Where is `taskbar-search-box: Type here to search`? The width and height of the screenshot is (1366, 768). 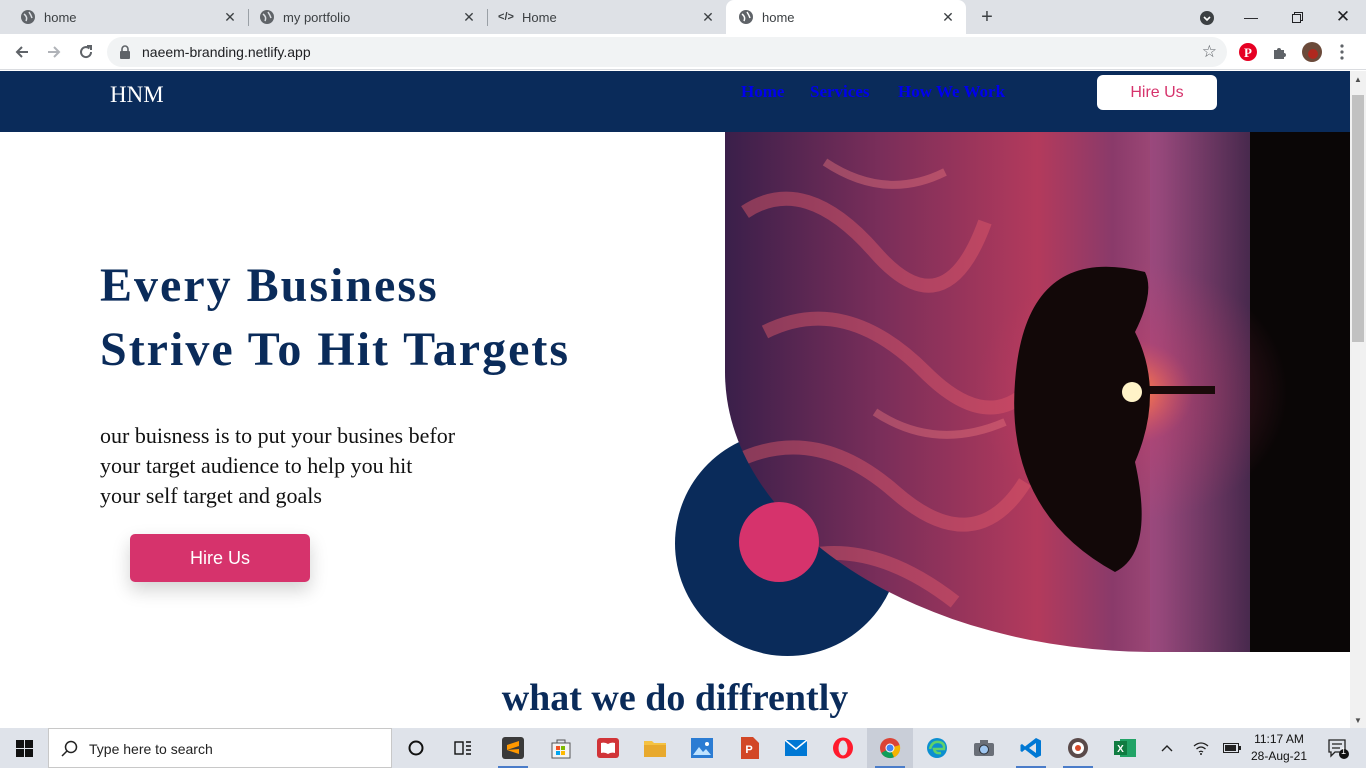
taskbar-search-box: Type here to search is located at coordinates (220, 748).